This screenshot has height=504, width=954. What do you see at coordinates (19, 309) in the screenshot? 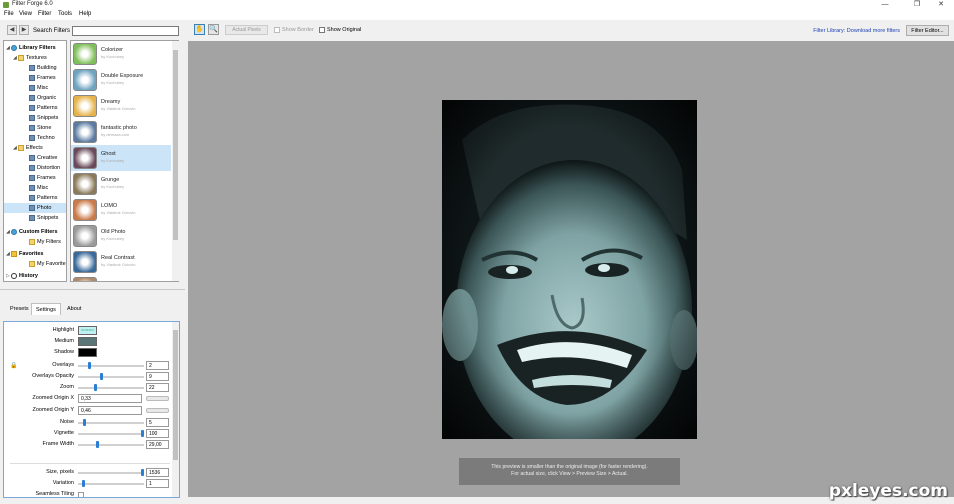
I see `tab-presets: Presets` at bounding box center [19, 309].